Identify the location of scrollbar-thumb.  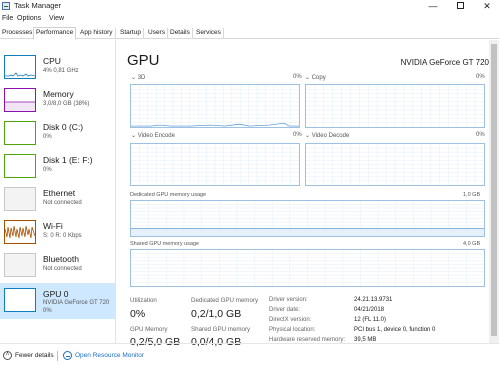
(494, 190).